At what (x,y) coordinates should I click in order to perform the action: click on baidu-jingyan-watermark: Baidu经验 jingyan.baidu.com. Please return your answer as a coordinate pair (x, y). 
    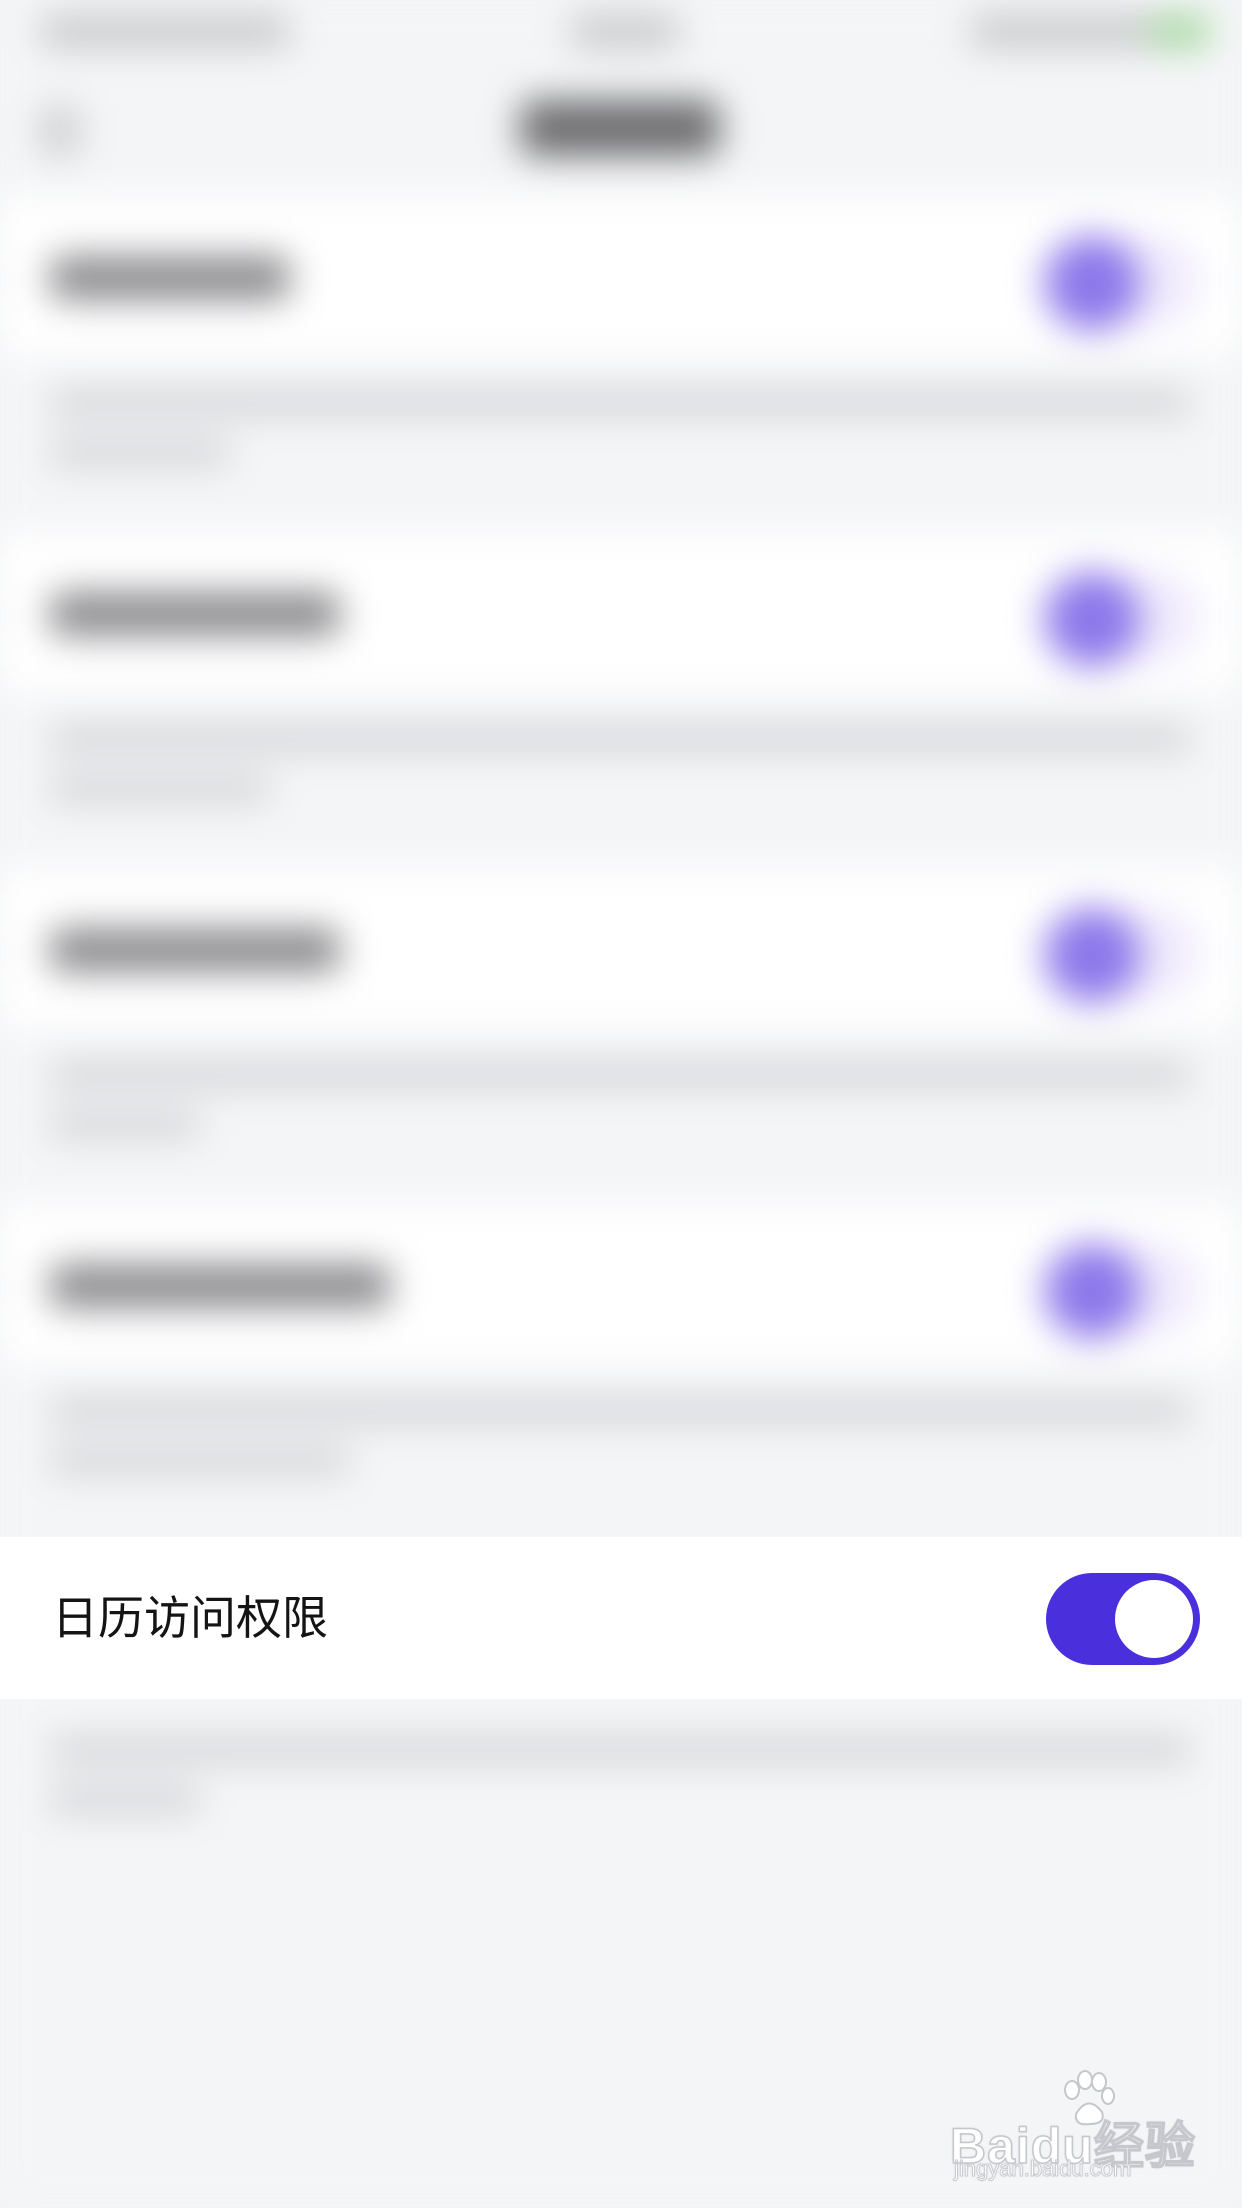
    Looking at the image, I should click on (1072, 2126).